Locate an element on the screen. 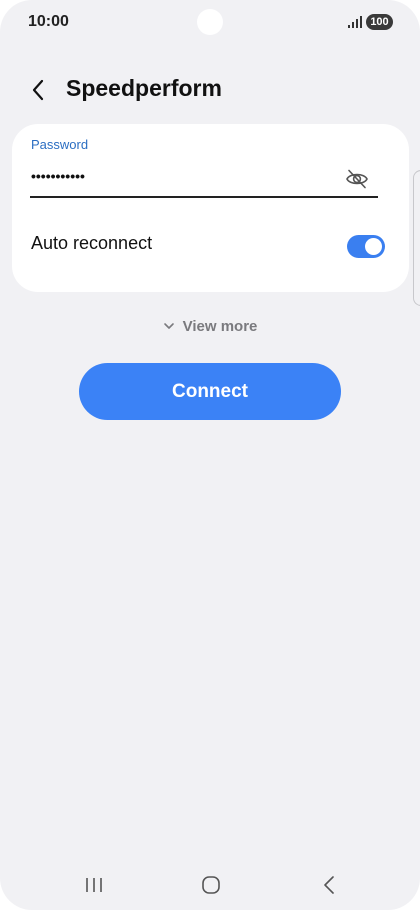  toggle-knob is located at coordinates (373, 246).